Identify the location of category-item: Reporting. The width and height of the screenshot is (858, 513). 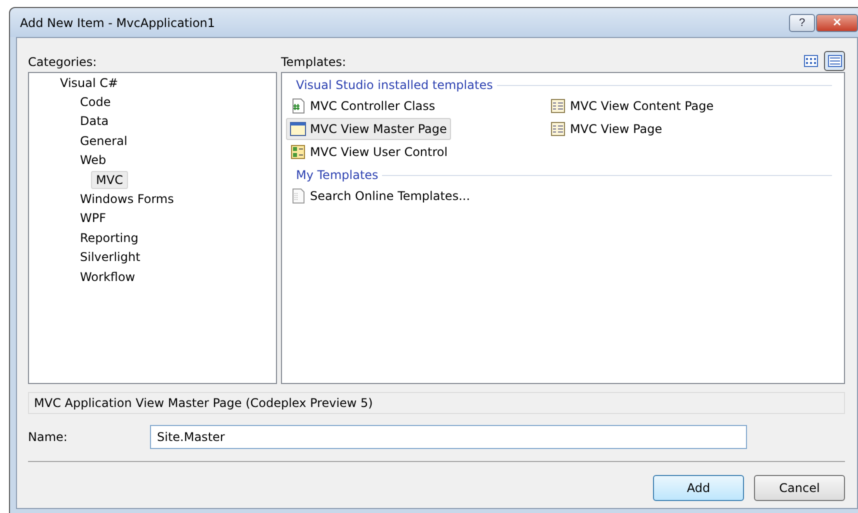
(109, 237).